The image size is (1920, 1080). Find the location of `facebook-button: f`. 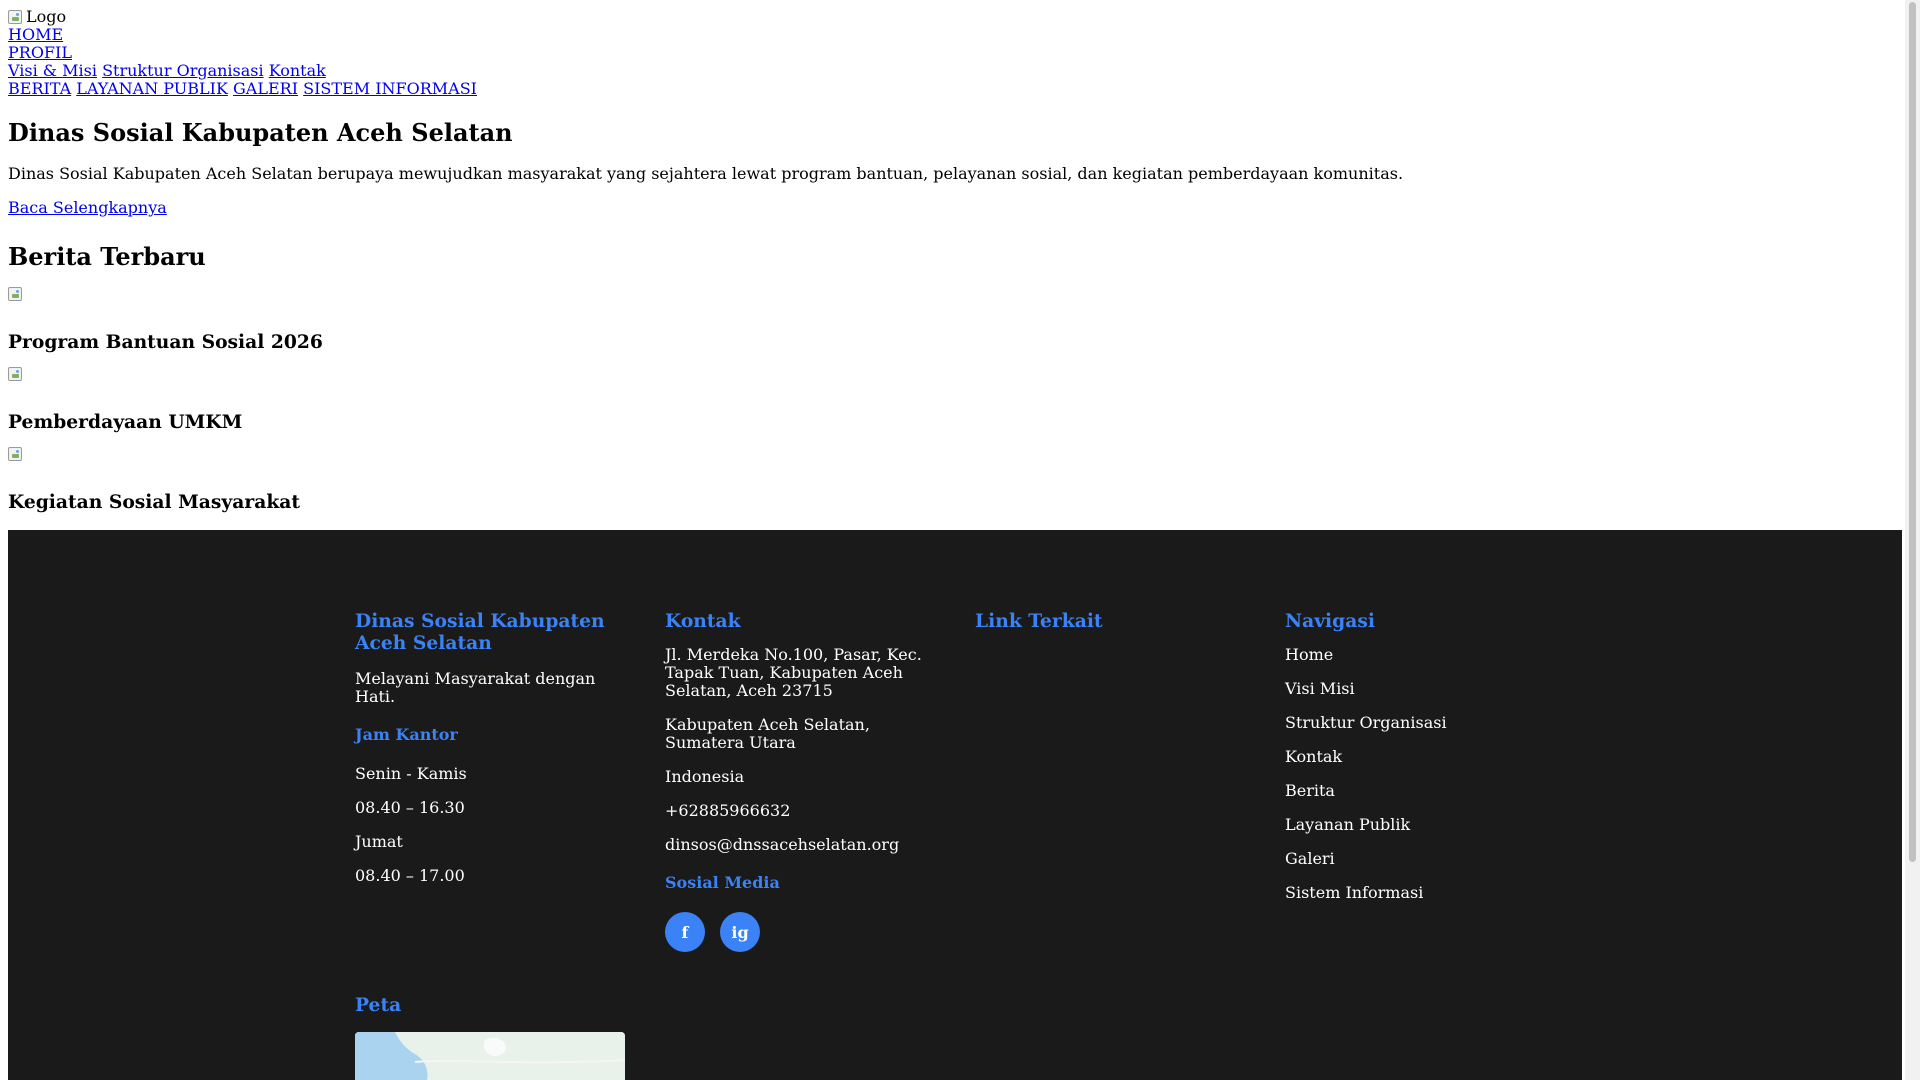

facebook-button: f is located at coordinates (685, 932).